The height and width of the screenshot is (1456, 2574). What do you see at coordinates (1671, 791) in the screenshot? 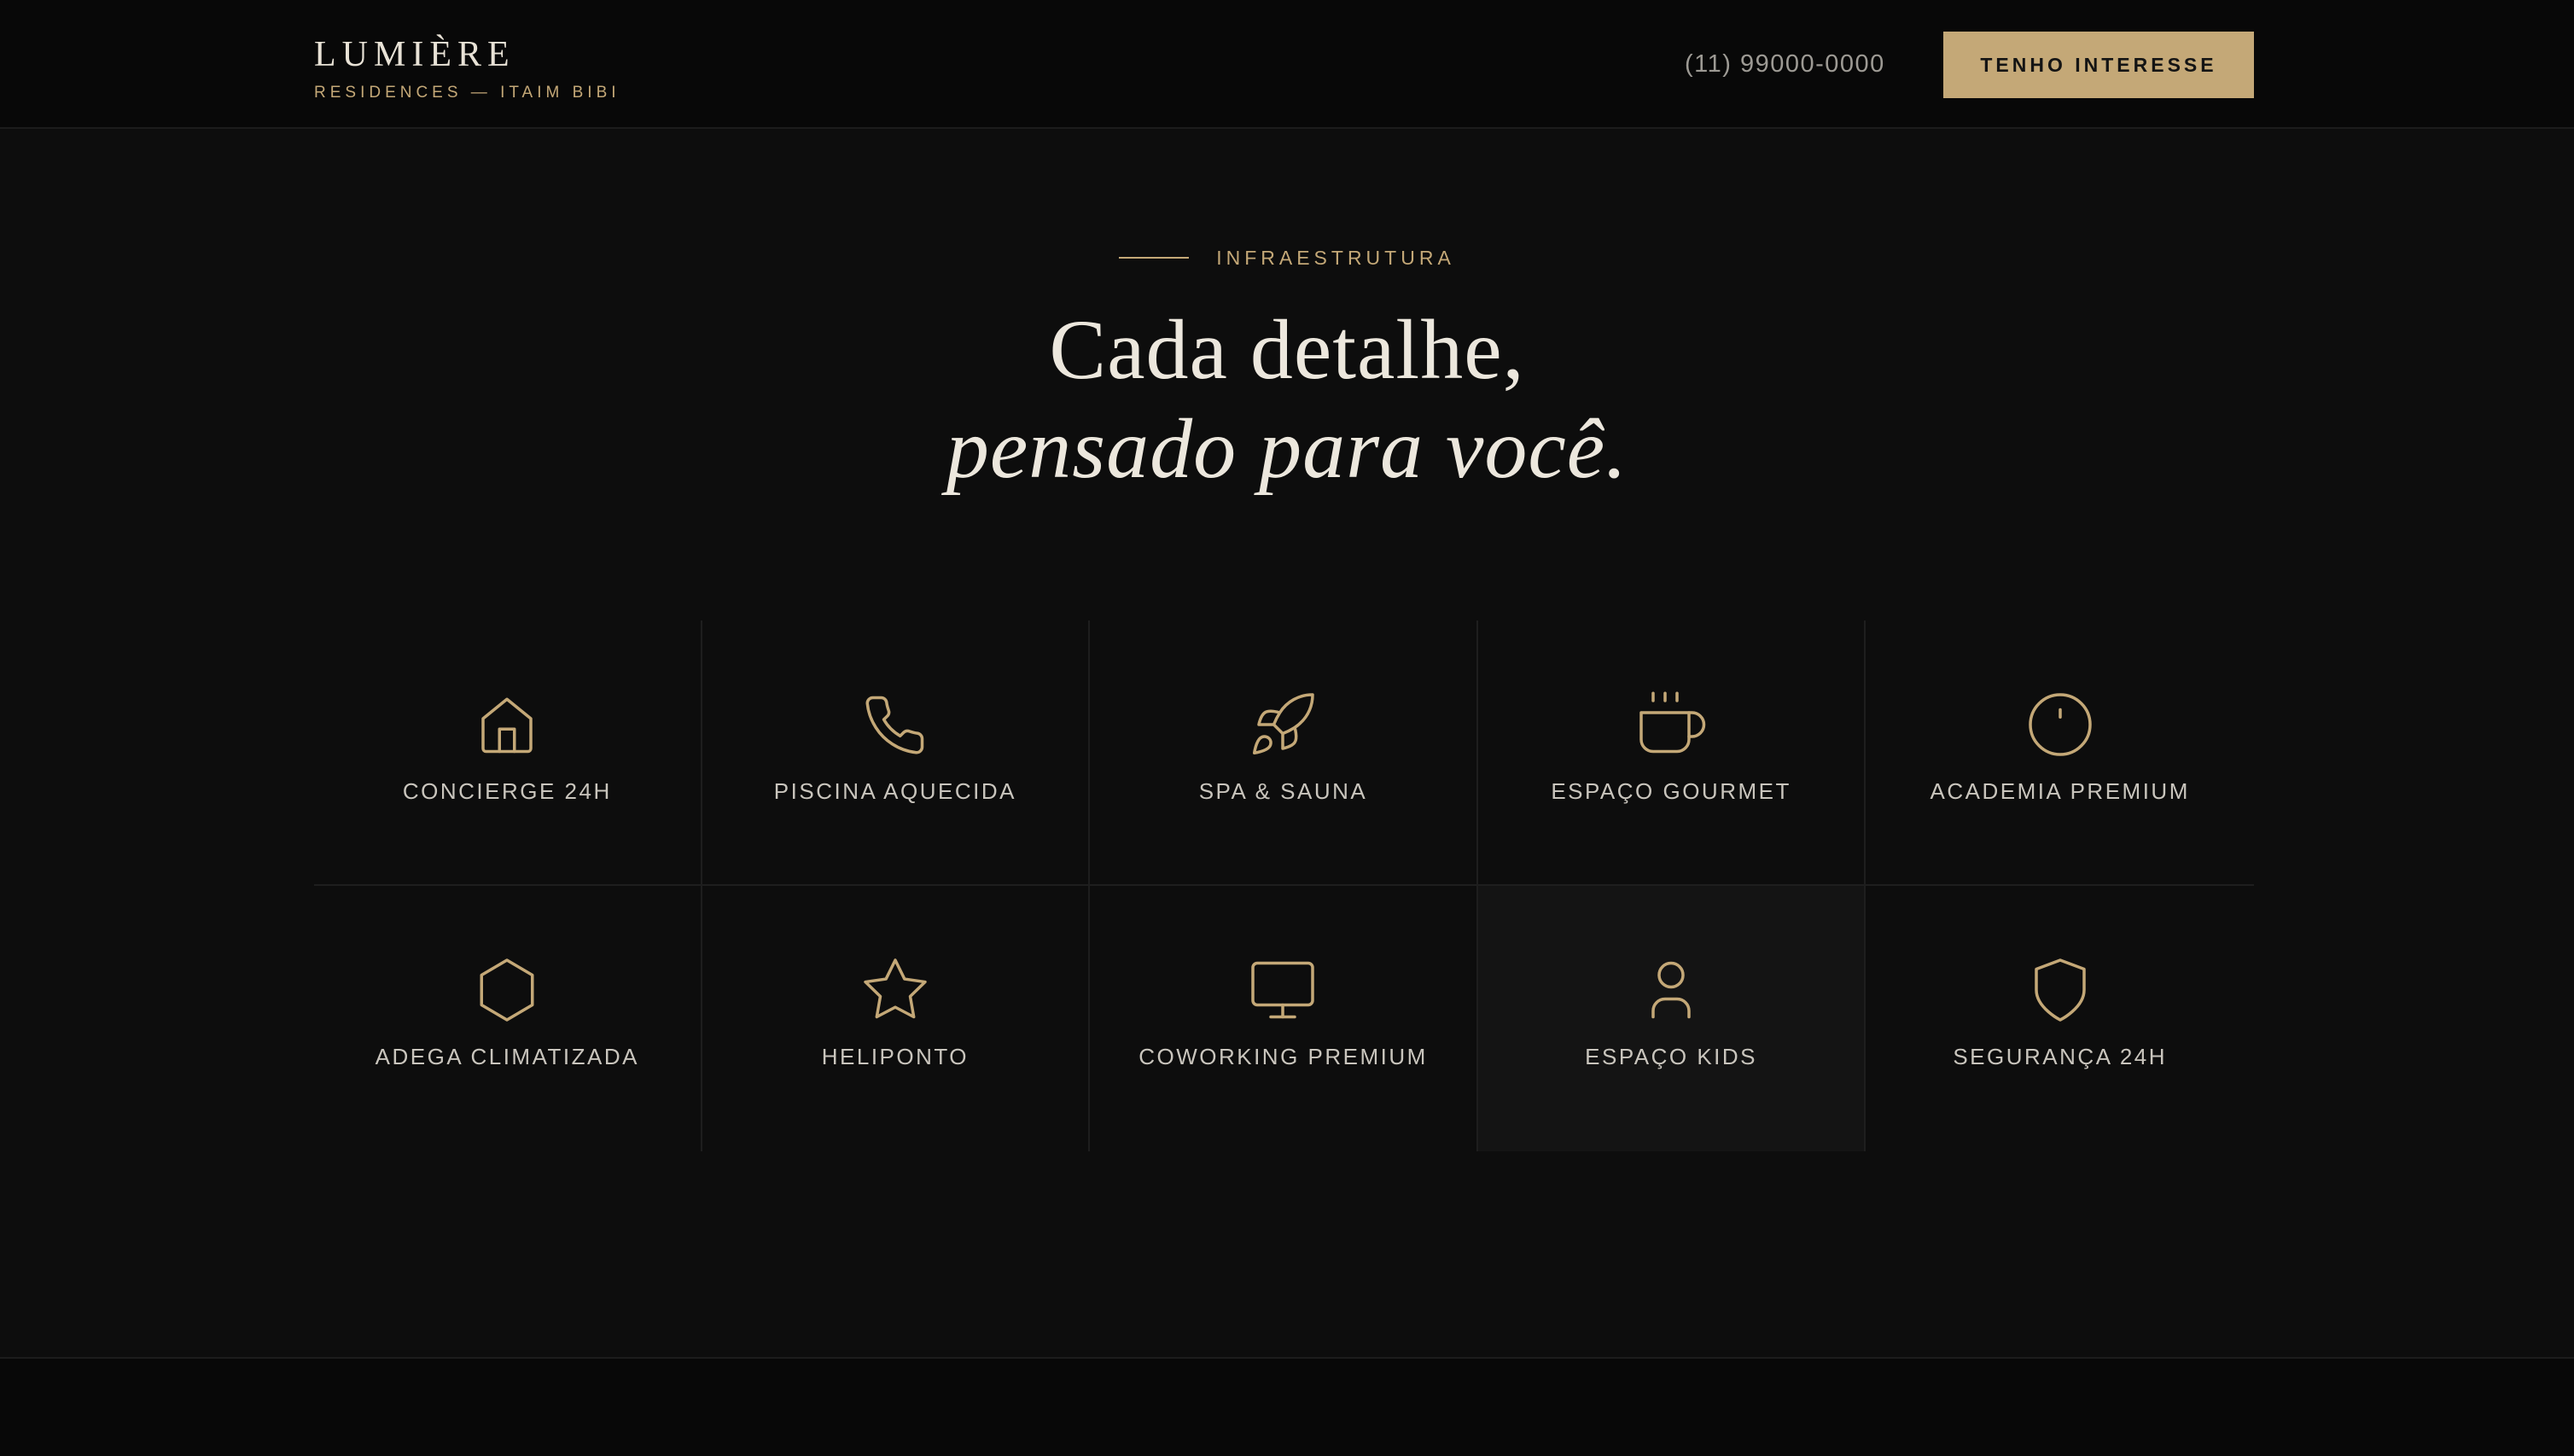
I see `amenity-label: ESPAÇO GOURMET` at bounding box center [1671, 791].